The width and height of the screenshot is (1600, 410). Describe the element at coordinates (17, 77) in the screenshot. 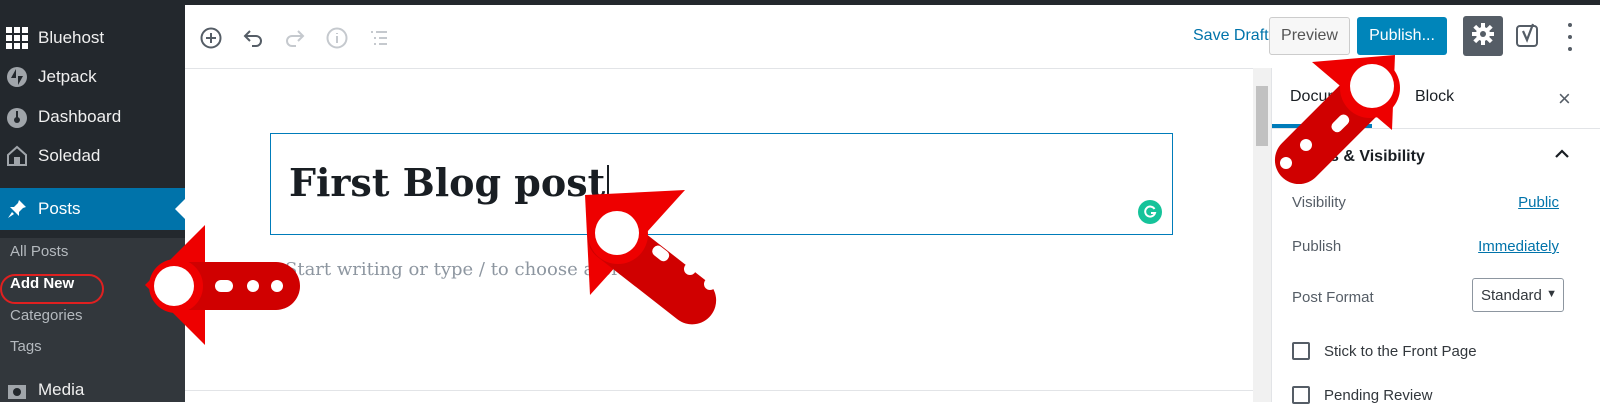

I see `jetpack-icon` at that location.